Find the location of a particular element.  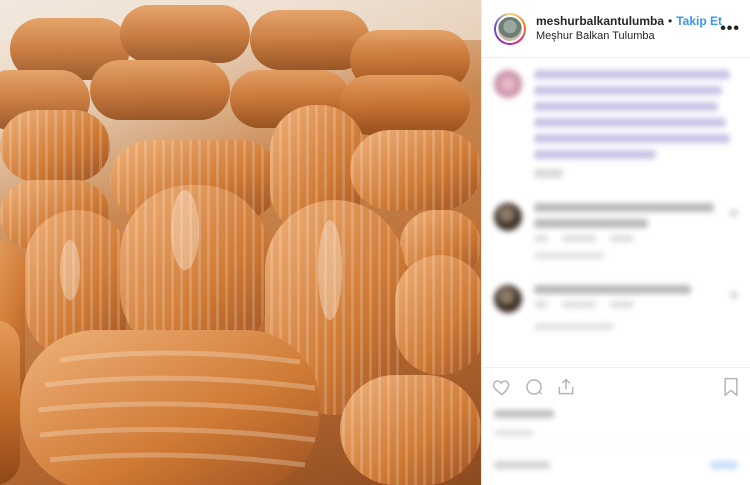

more-options-icon: ••• is located at coordinates (730, 29).